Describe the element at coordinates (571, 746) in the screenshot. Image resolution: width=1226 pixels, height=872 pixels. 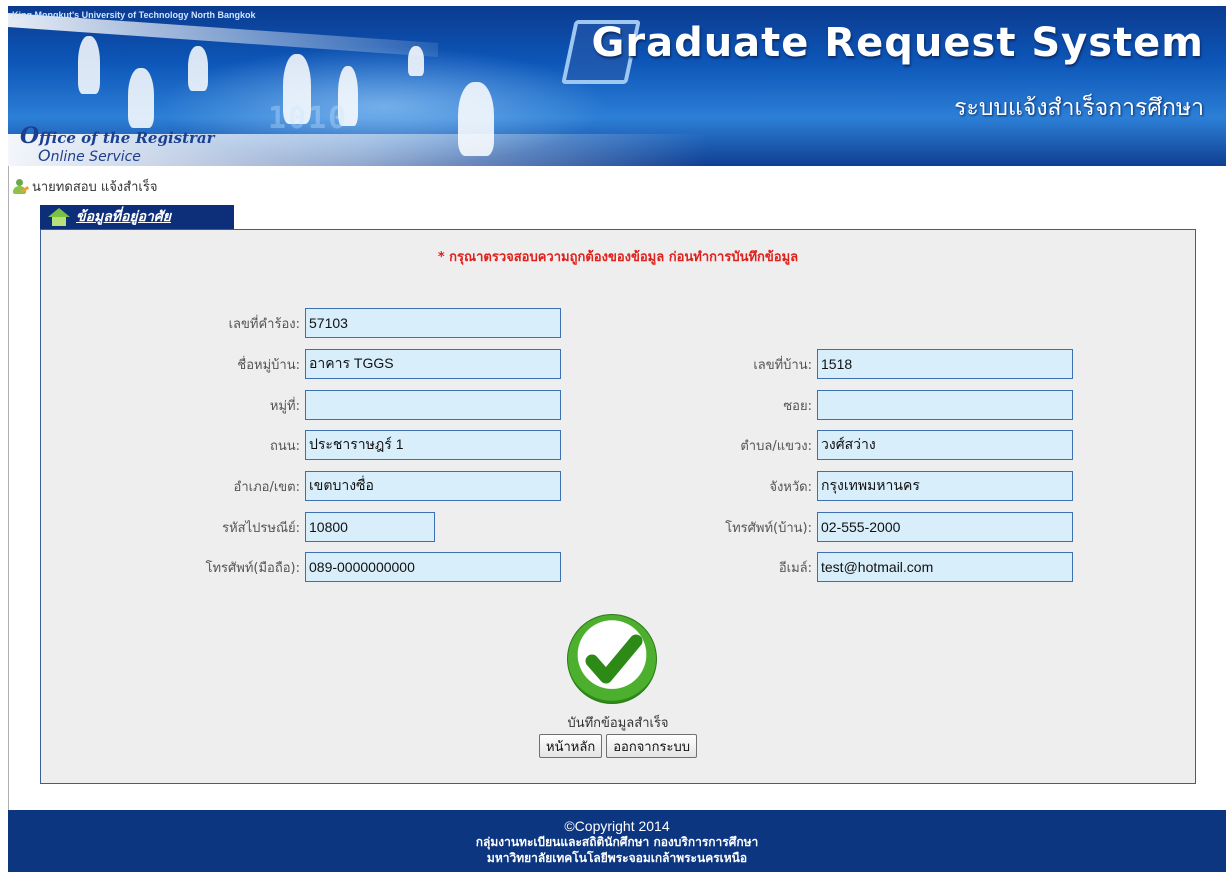
I see `home-button: หน้าหลัก` at that location.